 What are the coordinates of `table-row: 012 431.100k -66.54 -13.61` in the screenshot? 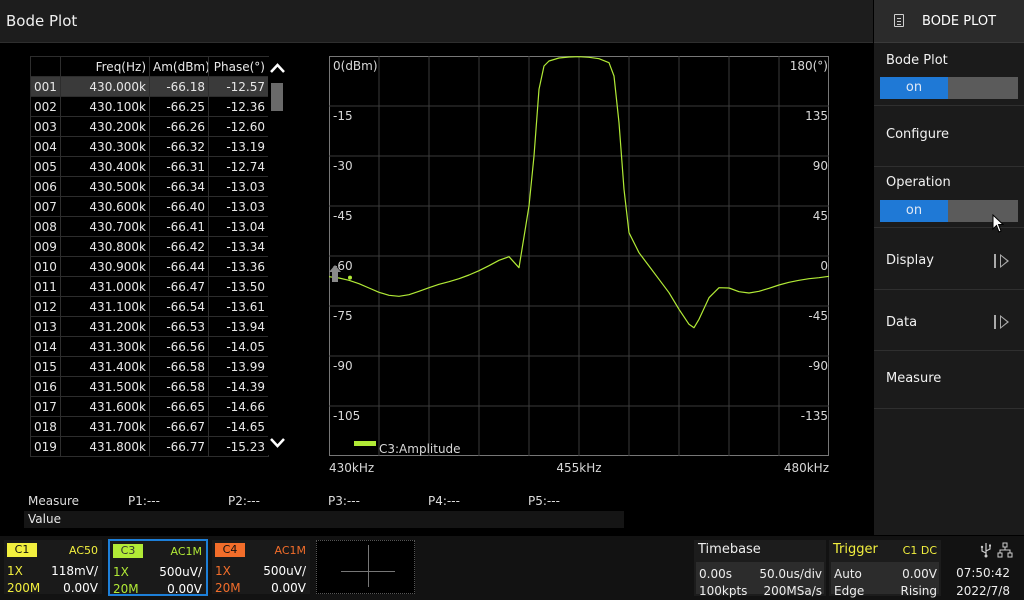 It's located at (159, 306).